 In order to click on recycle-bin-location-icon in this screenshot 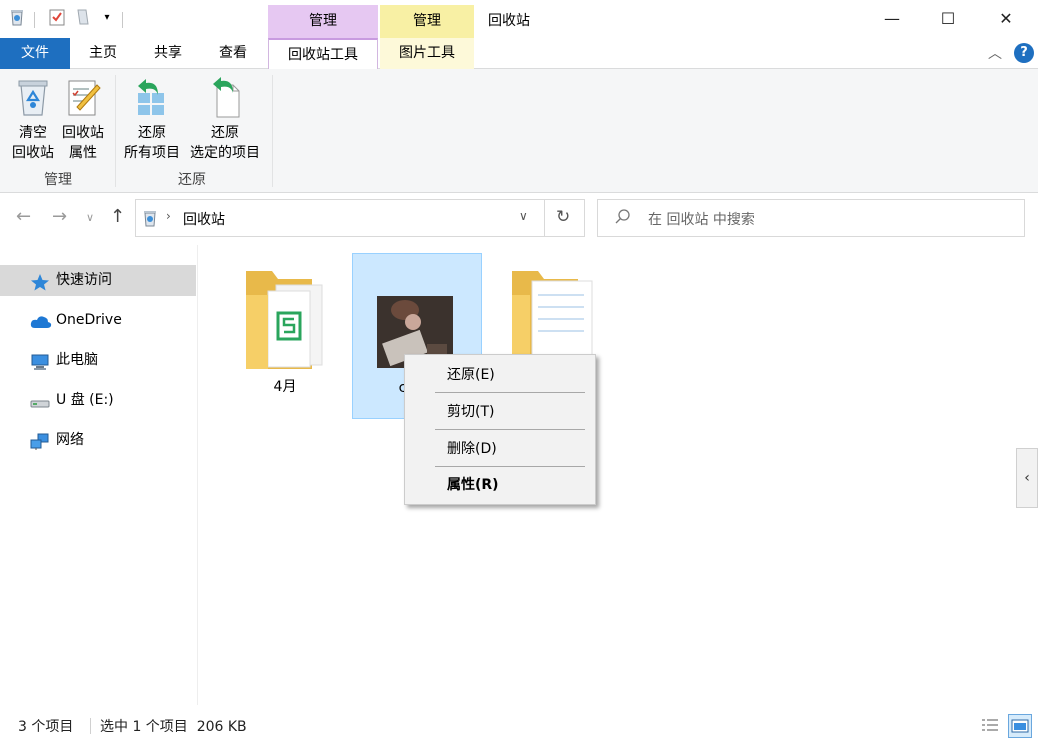, I will do `click(150, 218)`.